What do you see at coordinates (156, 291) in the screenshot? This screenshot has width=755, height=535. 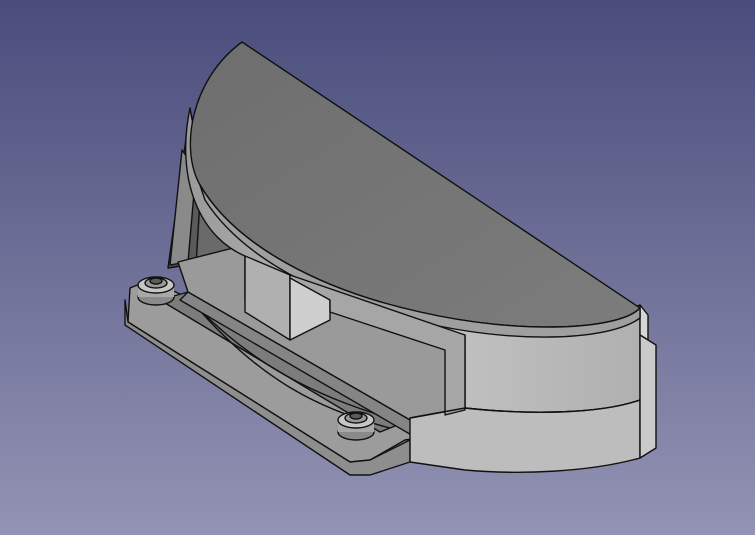 I see `model-left-boss` at bounding box center [156, 291].